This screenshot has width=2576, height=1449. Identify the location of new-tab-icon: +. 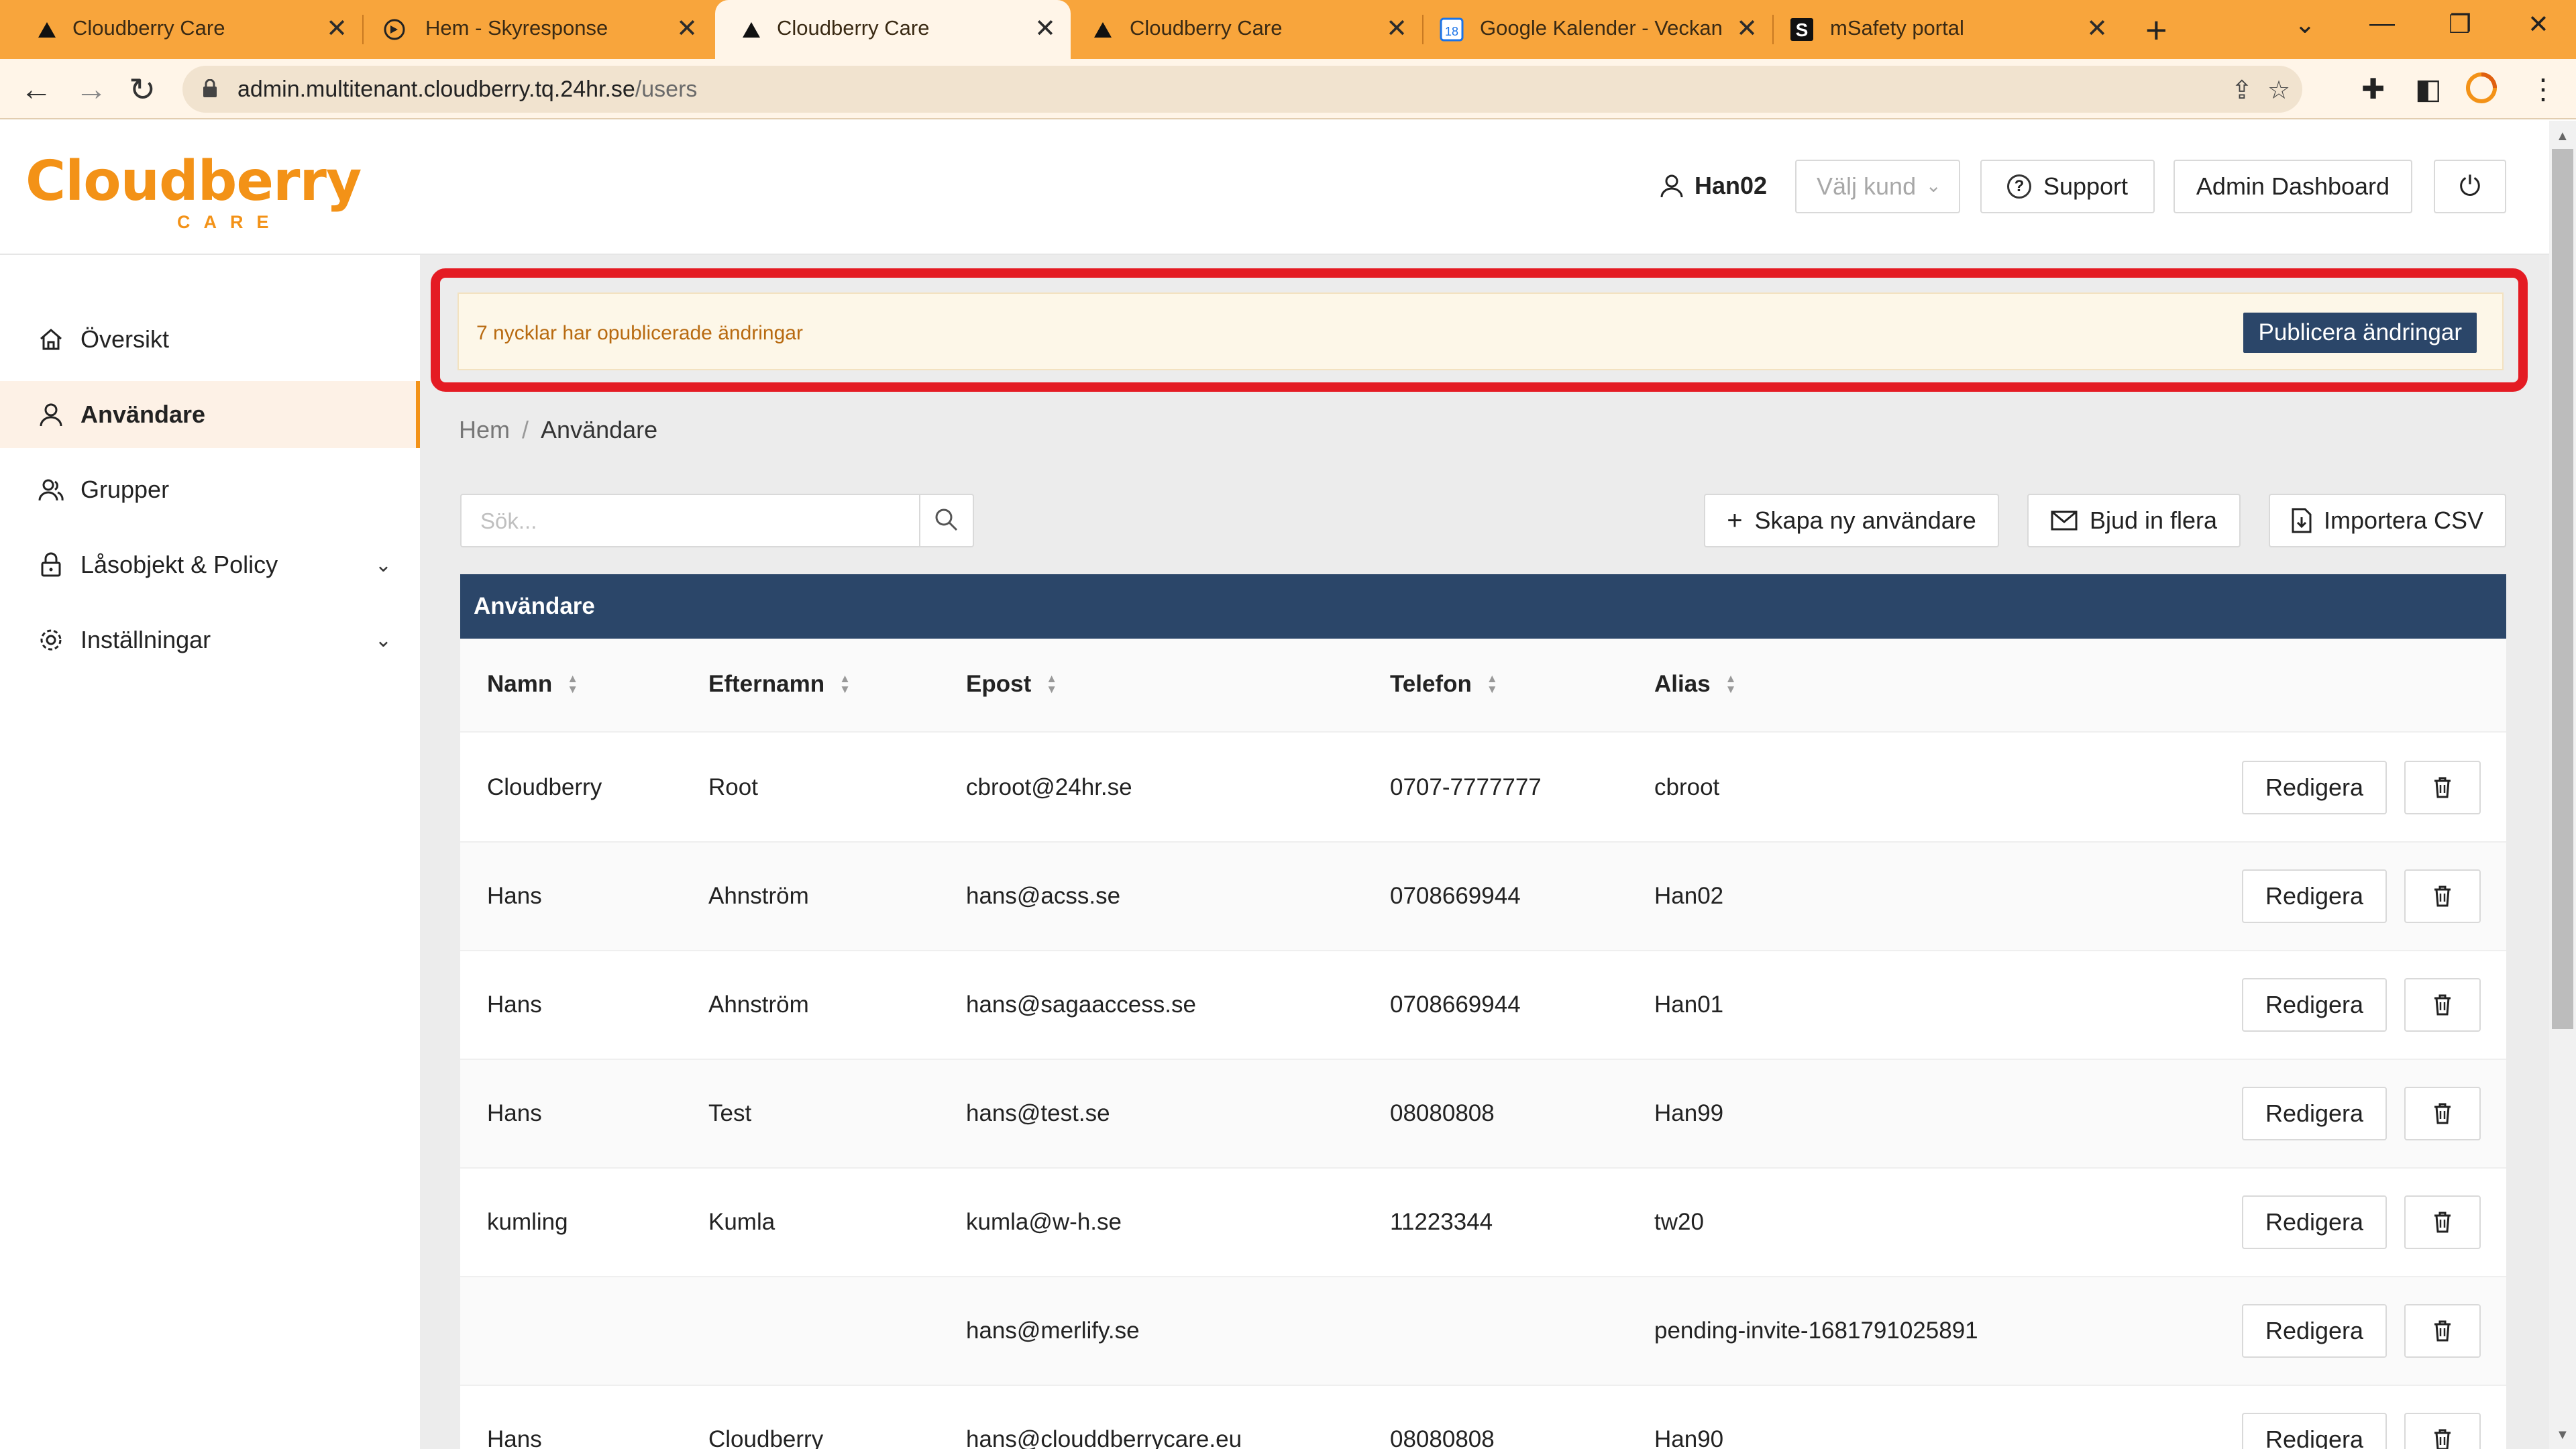
(2156, 30).